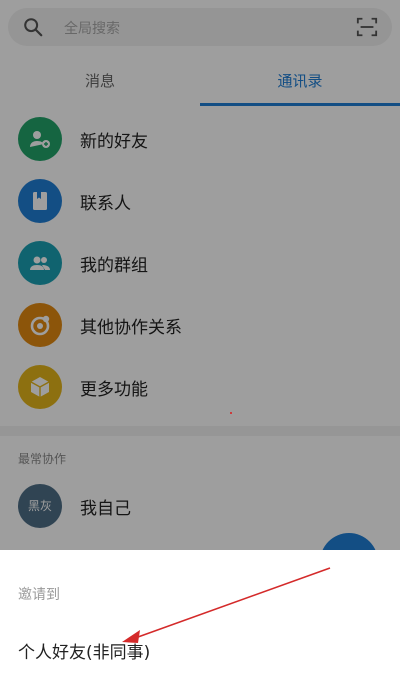 The width and height of the screenshot is (400, 692). What do you see at coordinates (39, 595) in the screenshot?
I see `sheet-title: 邀请到` at bounding box center [39, 595].